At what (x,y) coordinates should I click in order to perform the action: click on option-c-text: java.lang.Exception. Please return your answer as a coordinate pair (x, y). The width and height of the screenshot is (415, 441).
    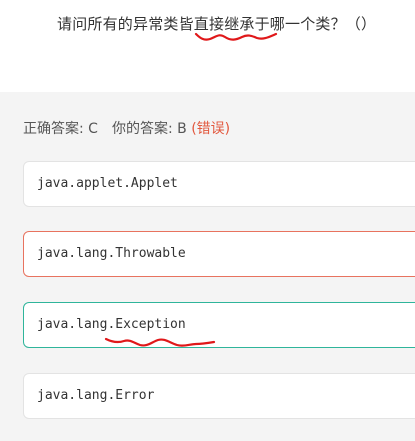
    Looking at the image, I should click on (111, 324).